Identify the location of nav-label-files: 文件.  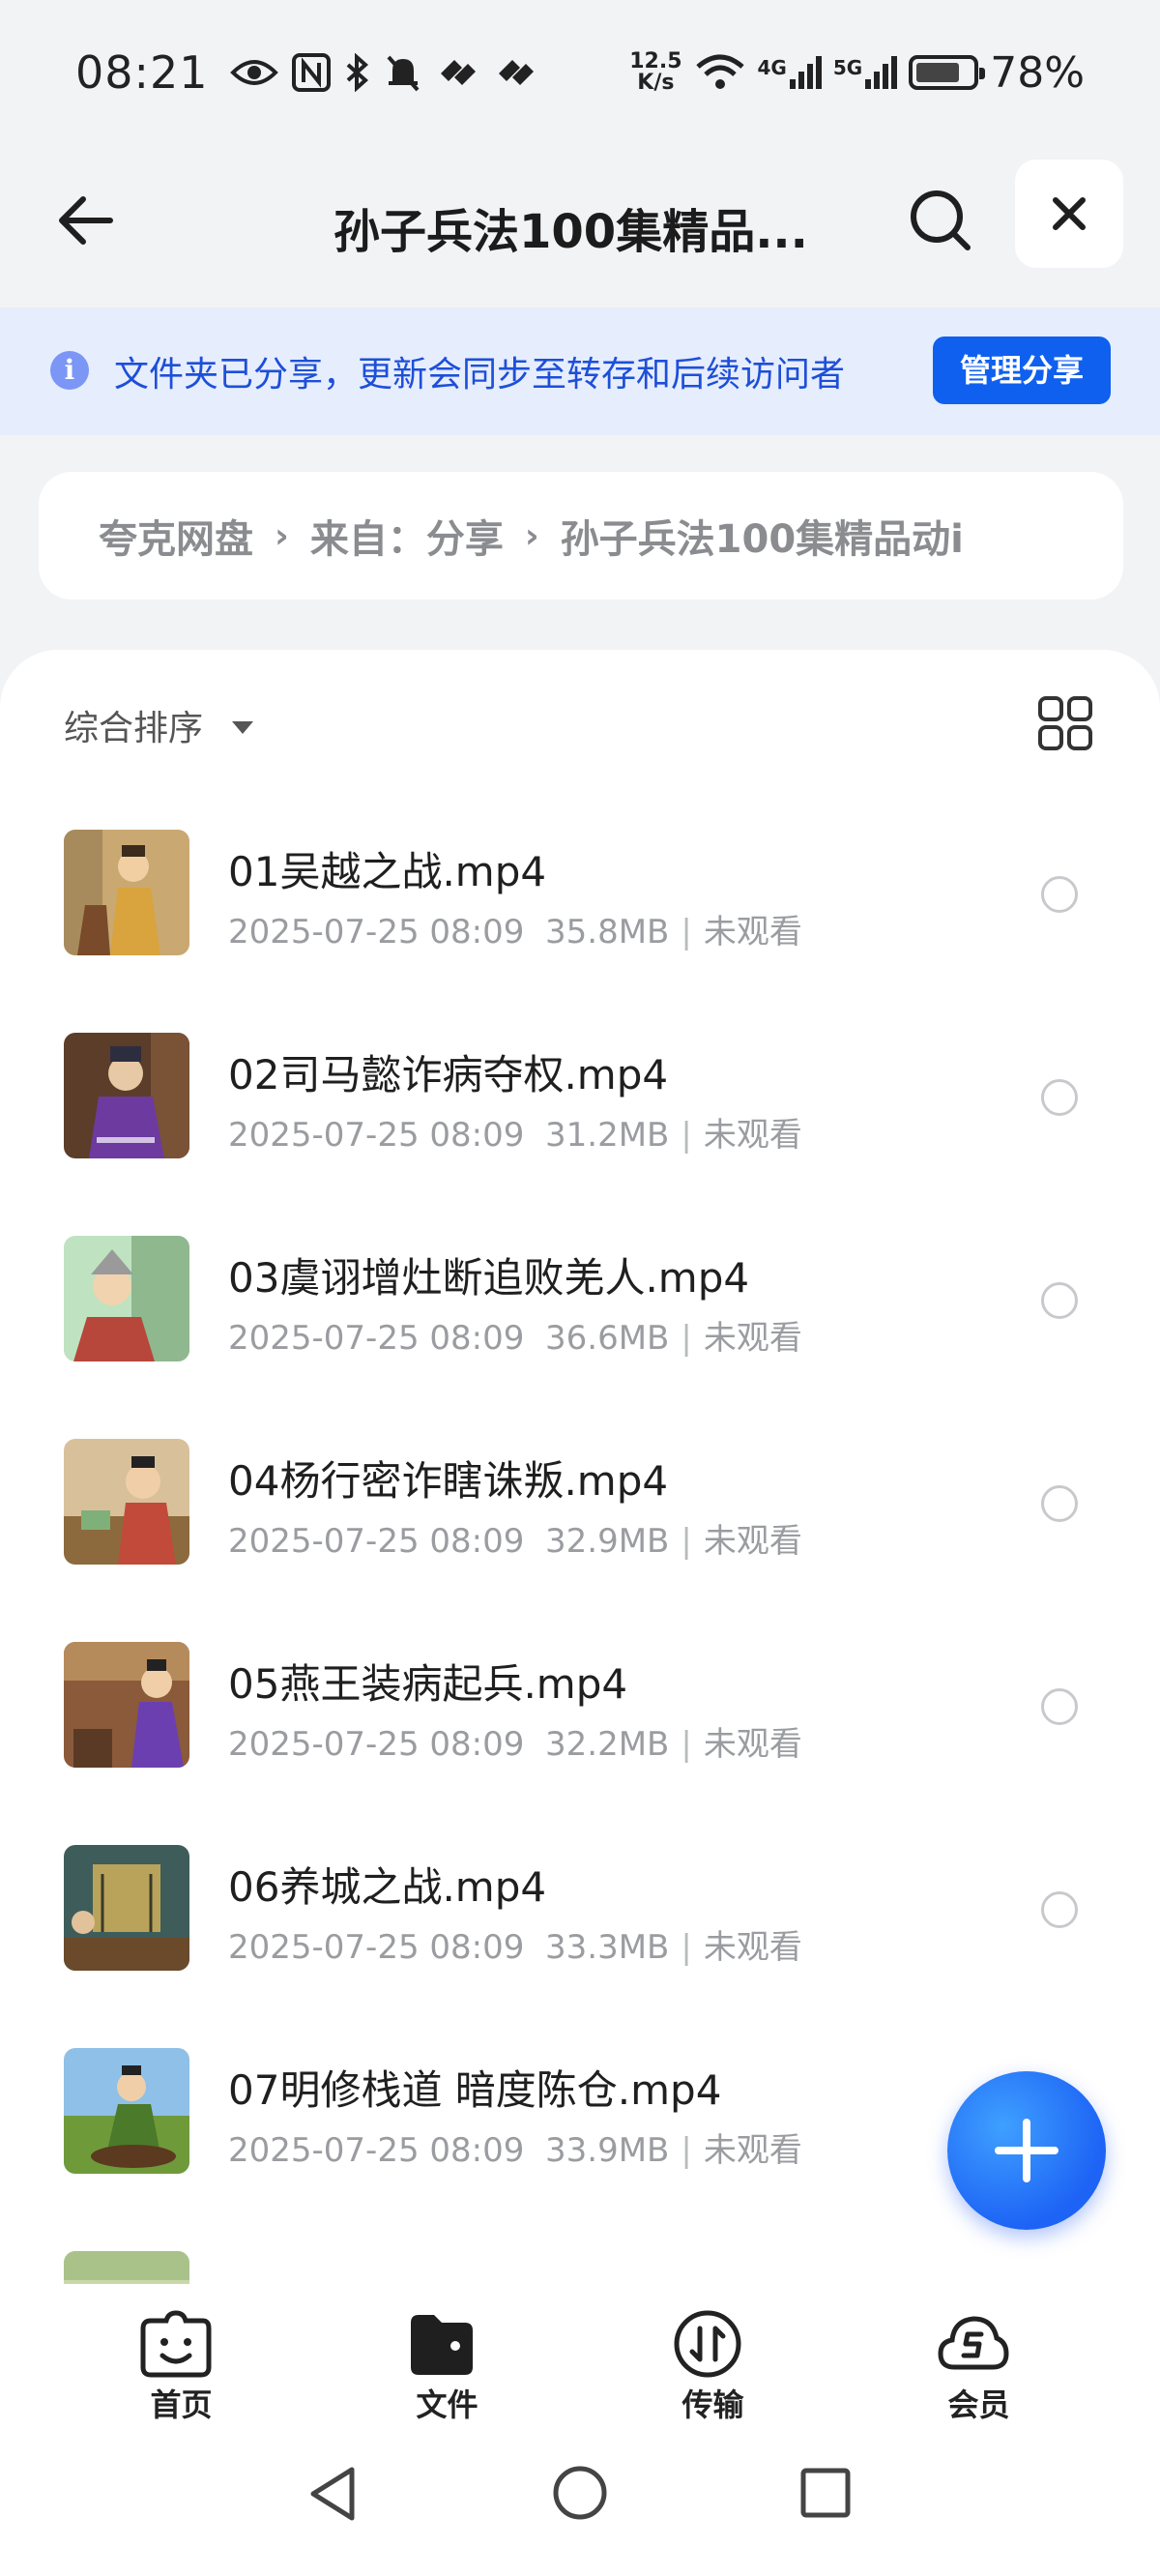
(447, 2404).